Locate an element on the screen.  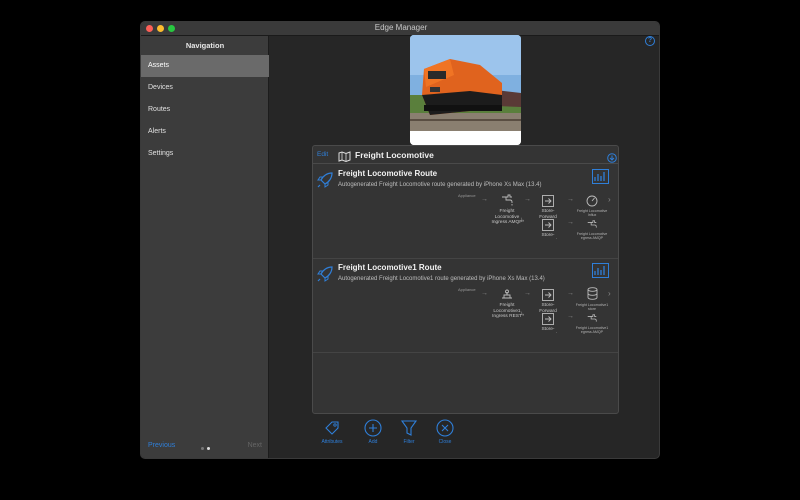
add-button: Add is located at coordinates (373, 434).